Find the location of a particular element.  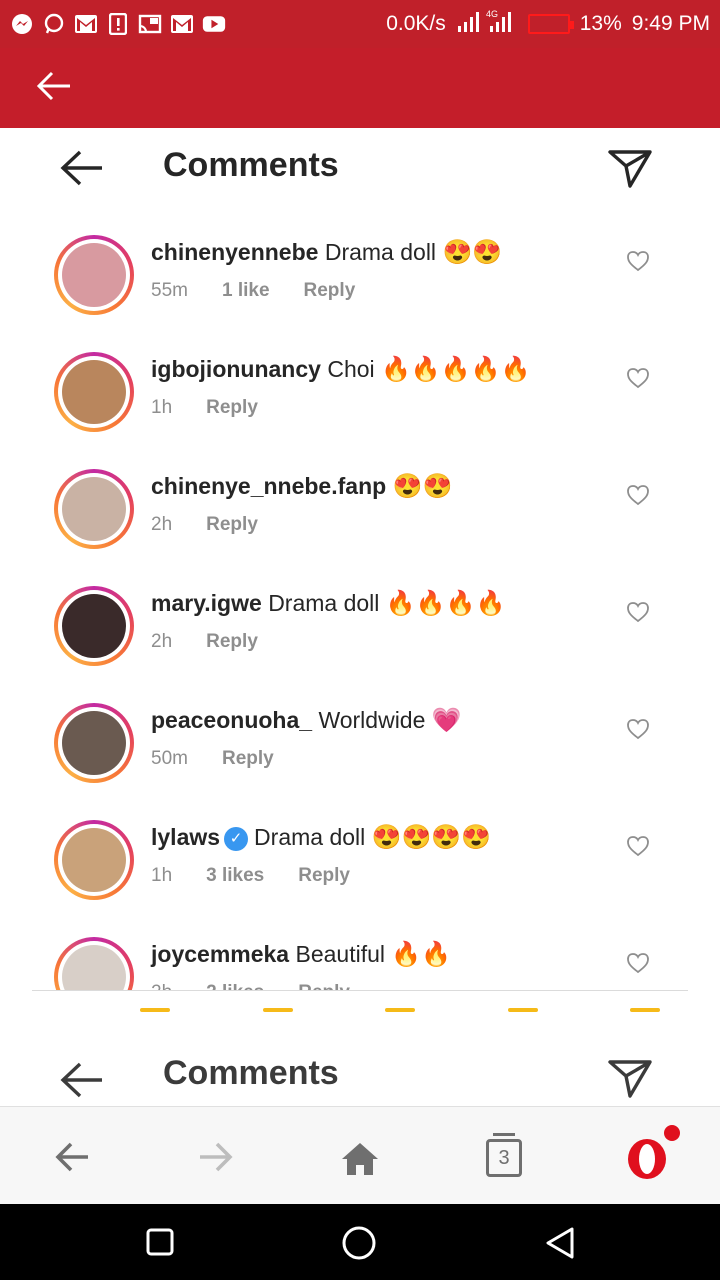

comment-body: Drama doll is located at coordinates (310, 837).